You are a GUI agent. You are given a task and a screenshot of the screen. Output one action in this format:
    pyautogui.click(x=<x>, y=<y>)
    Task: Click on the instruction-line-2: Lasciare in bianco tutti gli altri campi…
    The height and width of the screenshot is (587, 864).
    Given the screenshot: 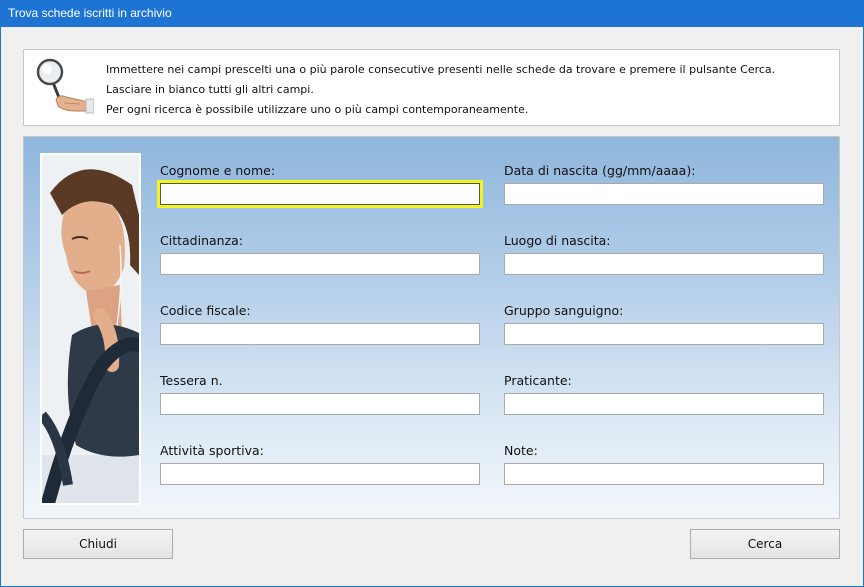 What is the action you would take?
    pyautogui.click(x=210, y=89)
    